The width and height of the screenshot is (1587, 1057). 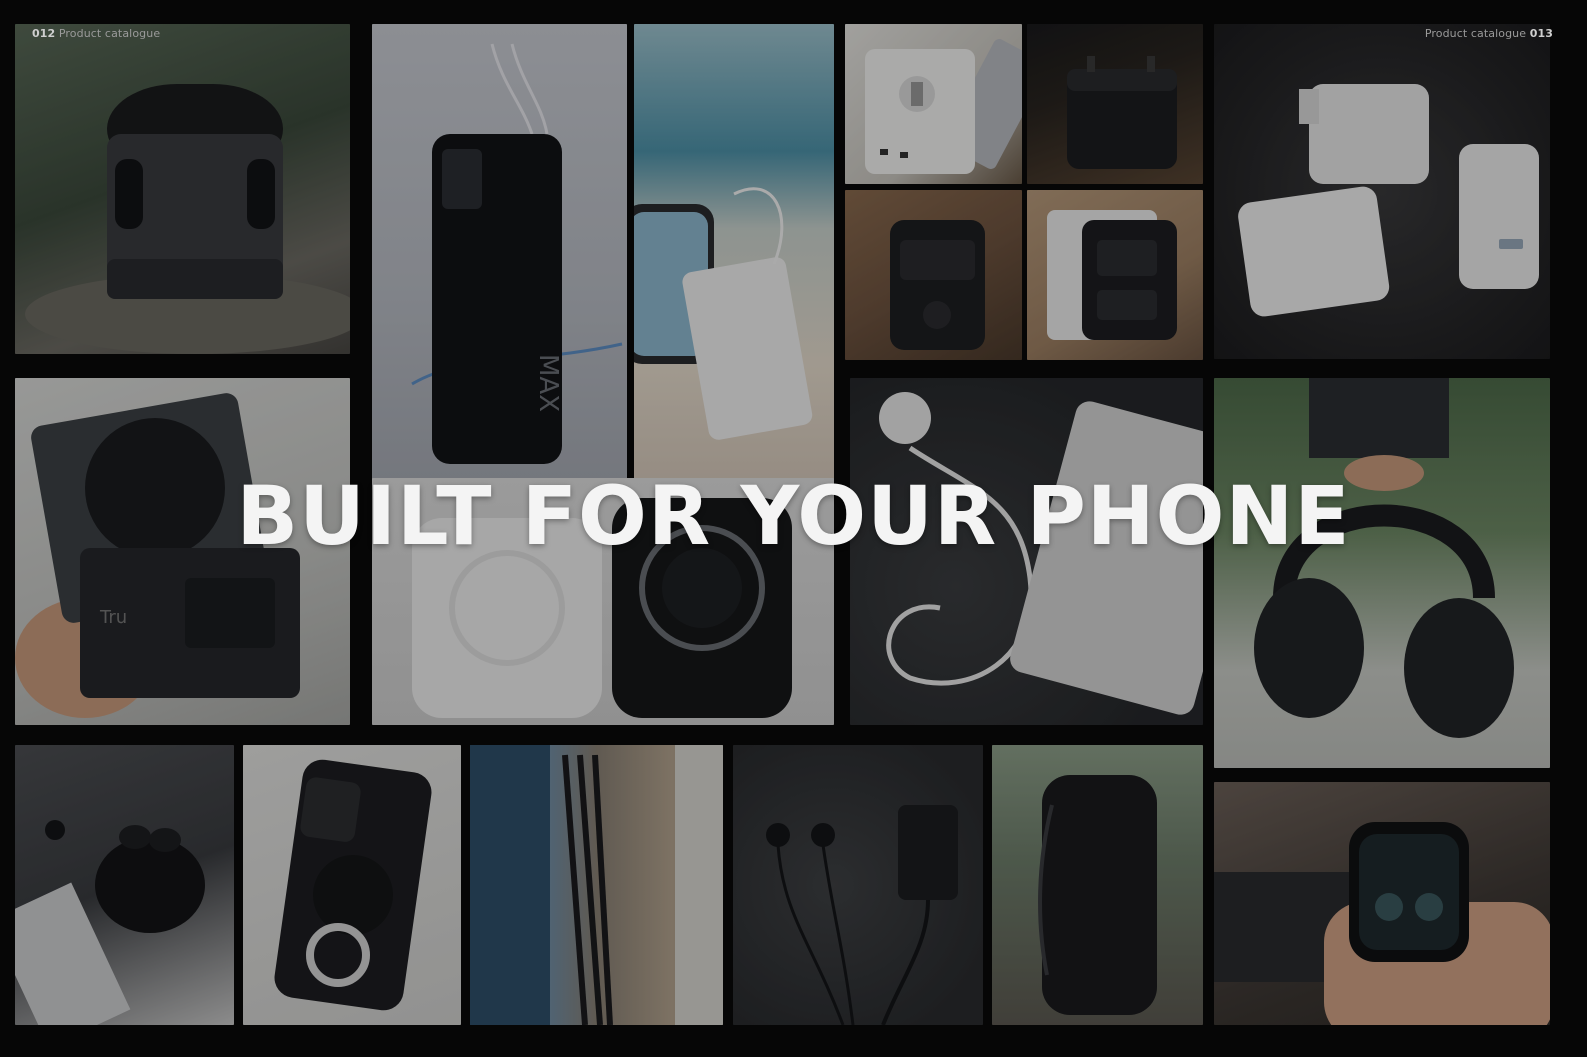 I want to click on photo-usb-cable, so click(x=596, y=885).